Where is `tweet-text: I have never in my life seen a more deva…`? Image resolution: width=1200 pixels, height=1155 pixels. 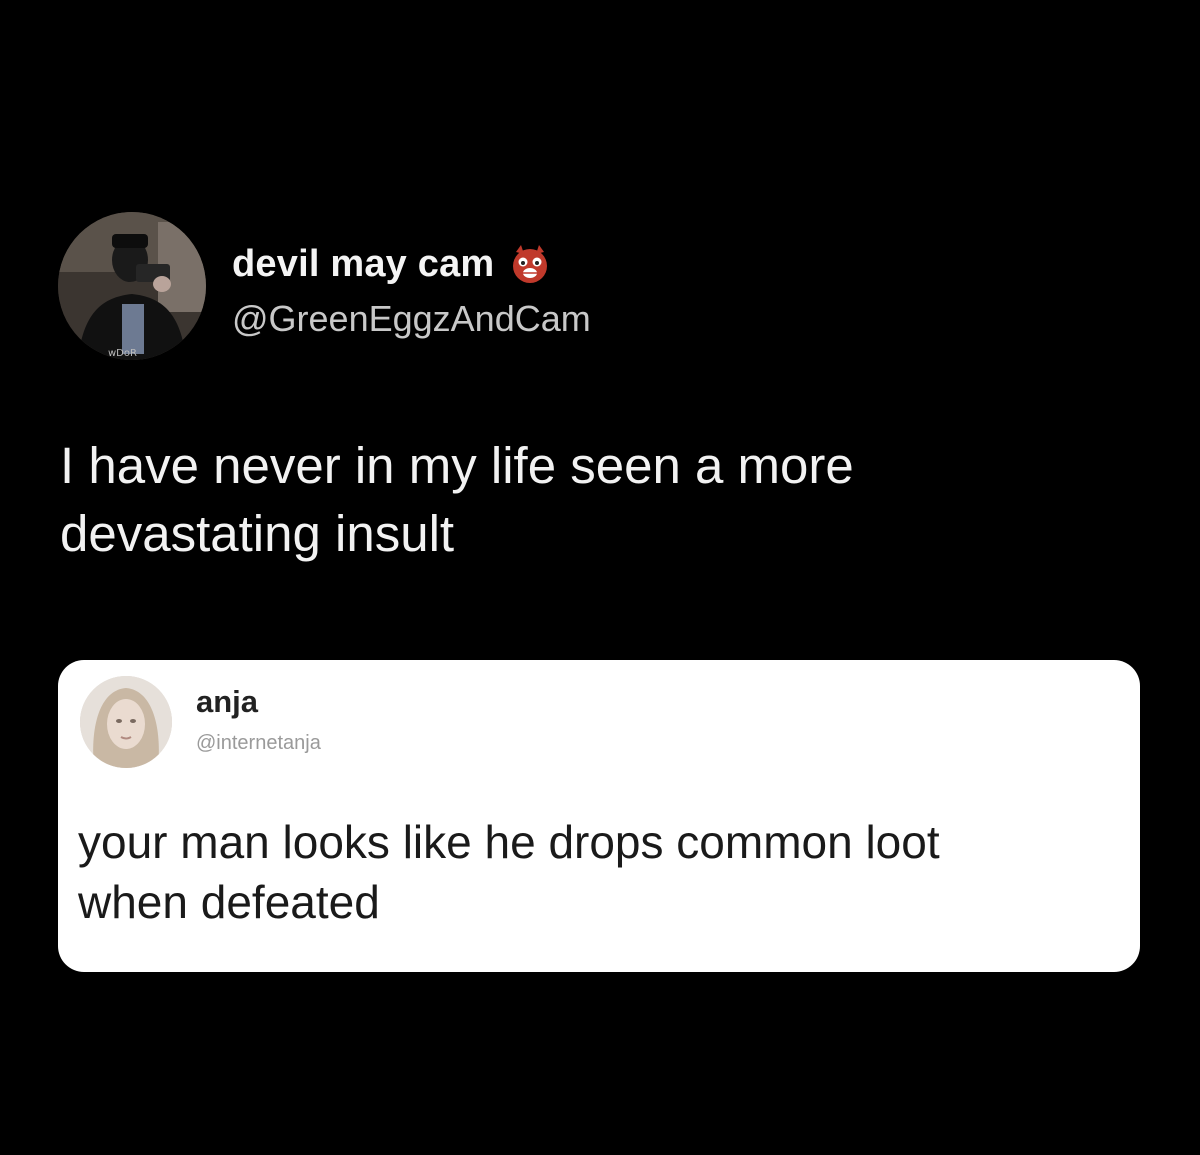
tweet-text: I have never in my life seen a more deva… is located at coordinates (457, 499).